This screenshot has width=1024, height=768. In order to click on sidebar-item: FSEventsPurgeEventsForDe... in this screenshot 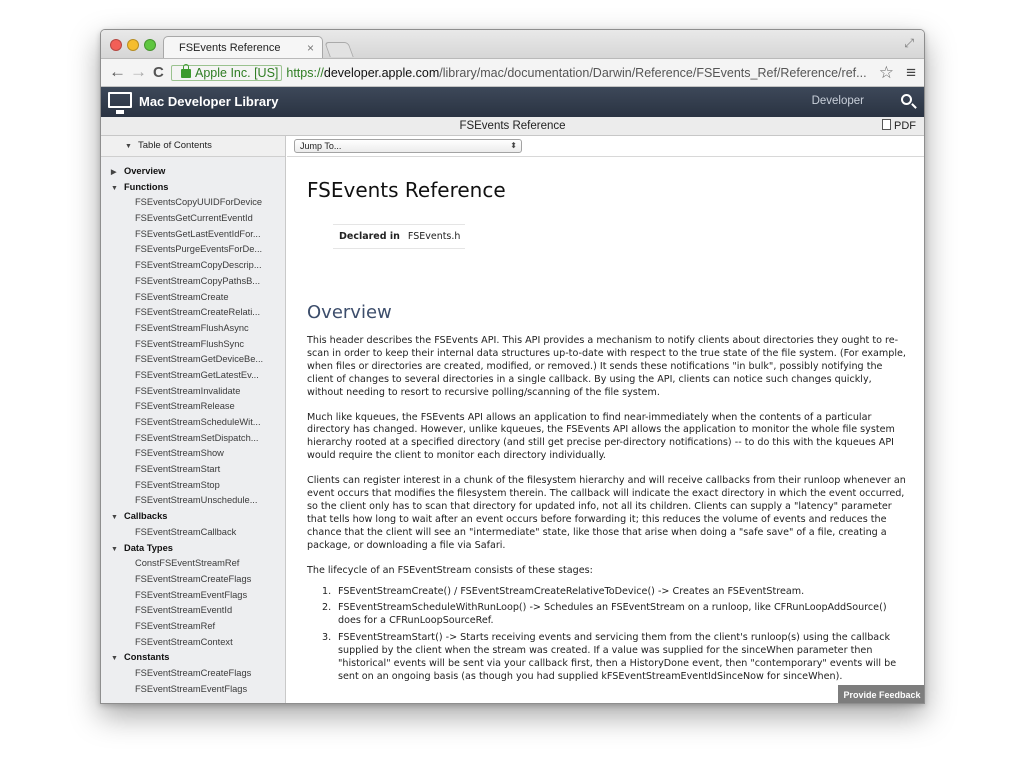, I will do `click(193, 250)`.